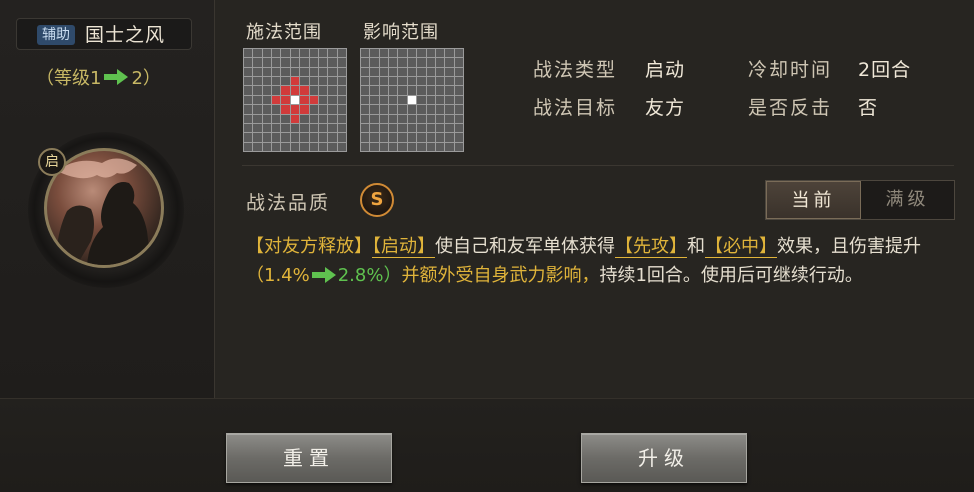 This screenshot has width=974, height=492. Describe the element at coordinates (651, 247) in the screenshot. I see `desc-keyword-first-strike: 【先攻】` at that location.